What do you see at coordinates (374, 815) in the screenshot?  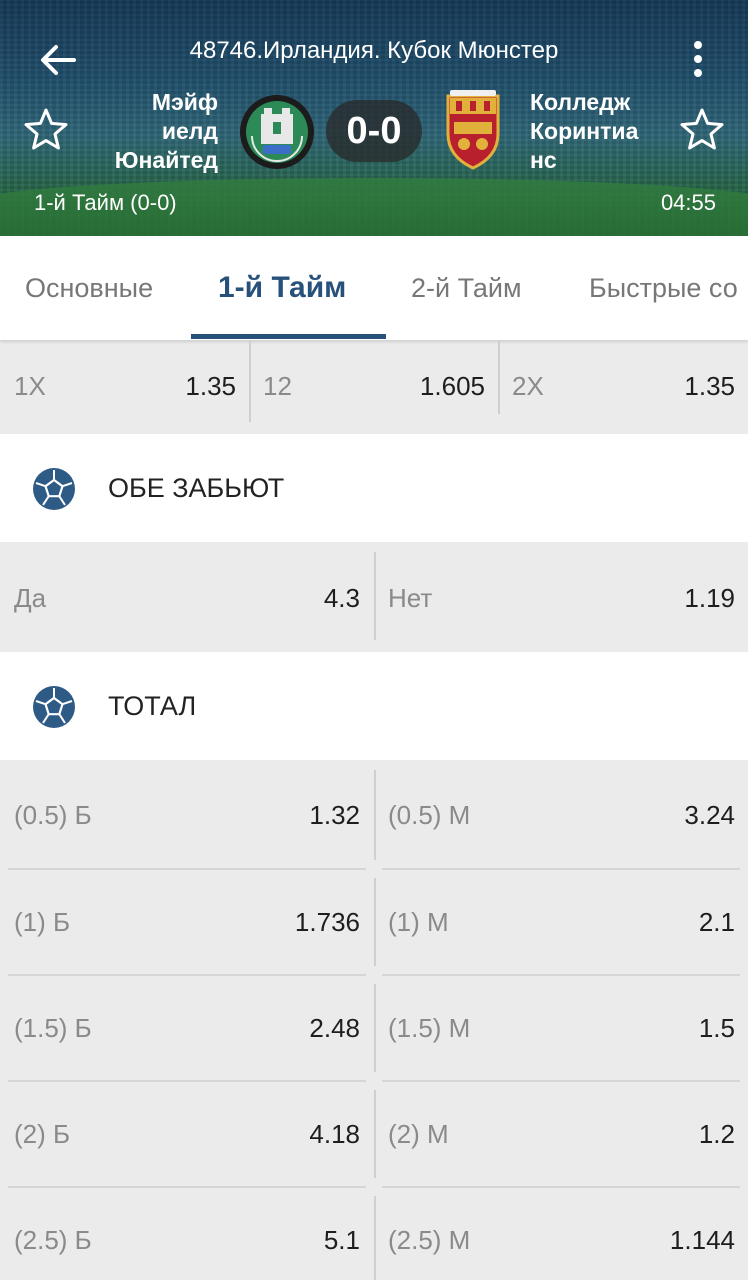 I see `total-row: (0.5) Б 1.32 (0.5) М 3.24` at bounding box center [374, 815].